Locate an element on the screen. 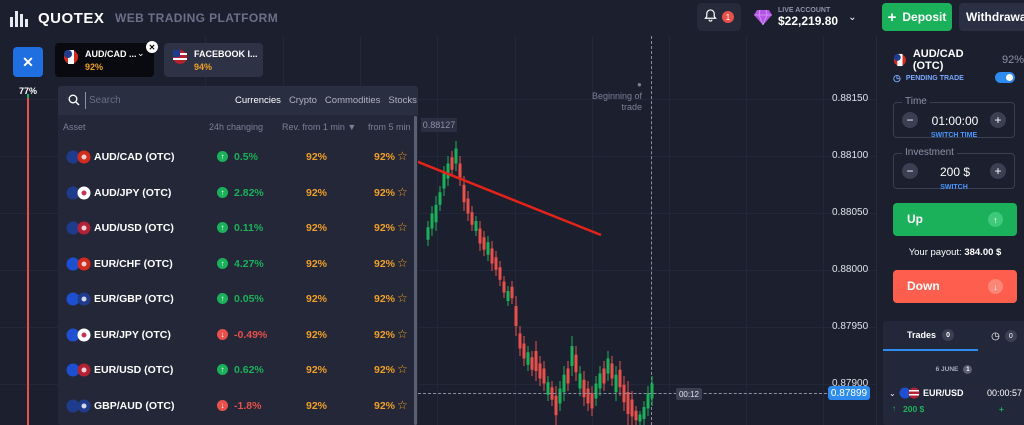 This screenshot has width=1024, height=425. bell-icon is located at coordinates (710, 17).